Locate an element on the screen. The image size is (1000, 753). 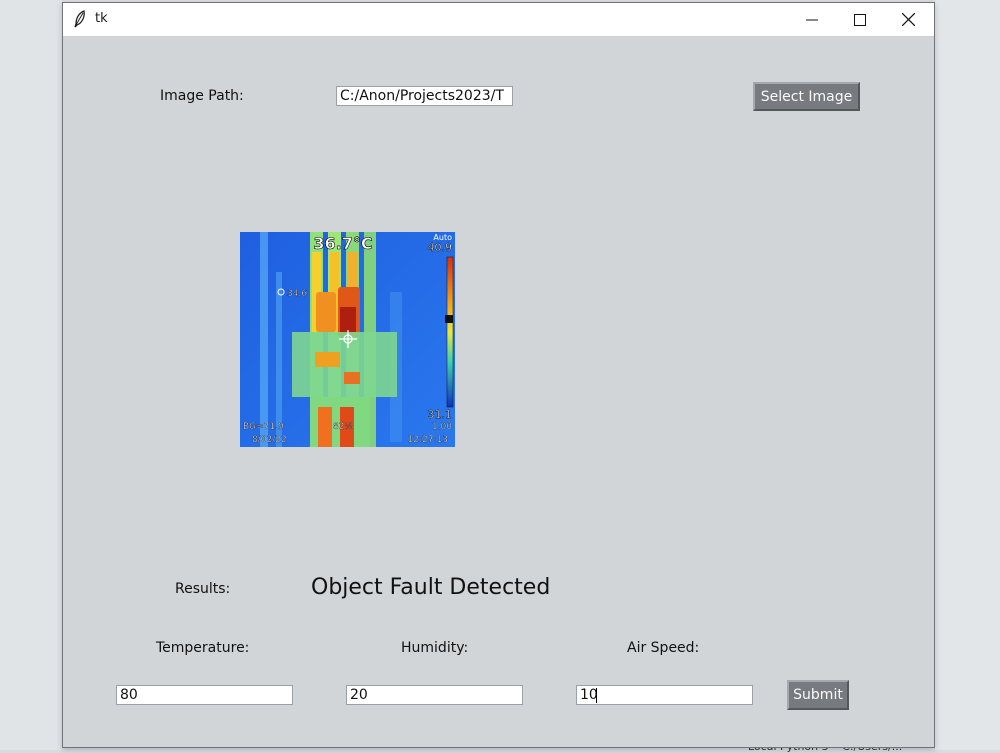
maximize-icon is located at coordinates (860, 19).